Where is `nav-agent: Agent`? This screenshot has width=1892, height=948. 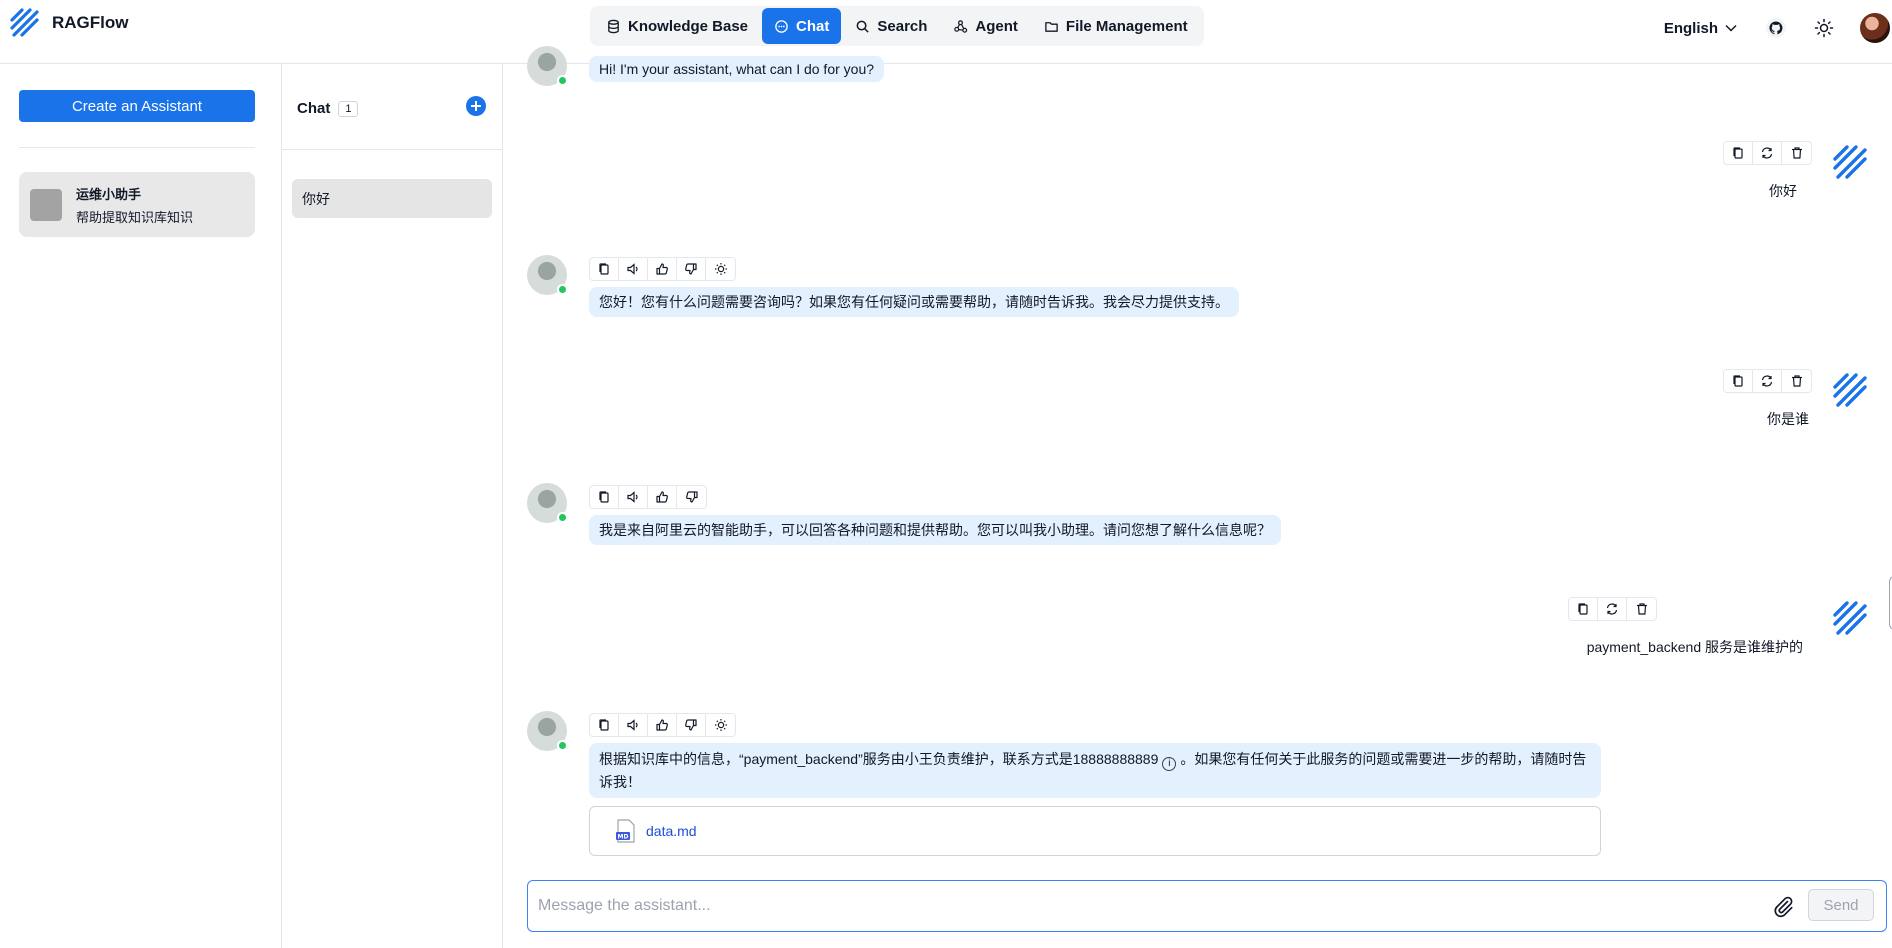 nav-agent: Agent is located at coordinates (985, 26).